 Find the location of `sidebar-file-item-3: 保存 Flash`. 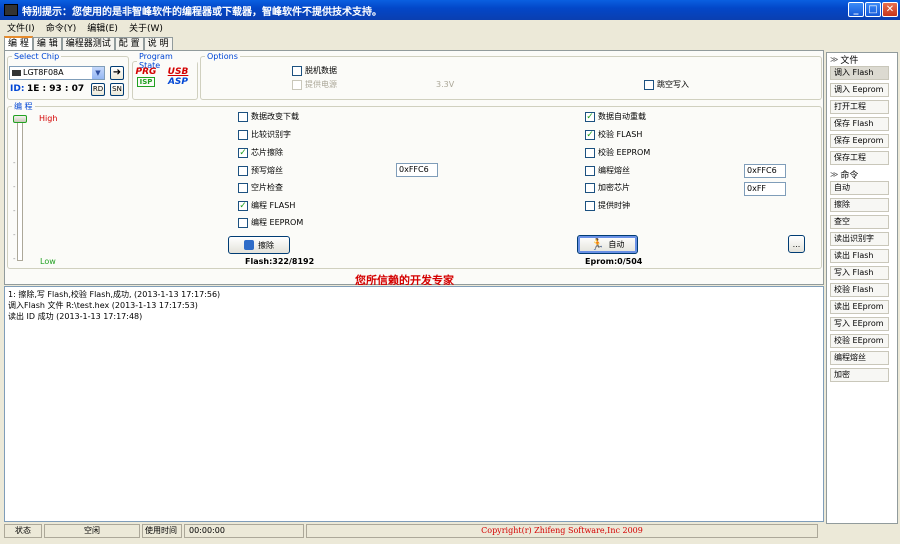

sidebar-file-item-3: 保存 Flash is located at coordinates (859, 124).